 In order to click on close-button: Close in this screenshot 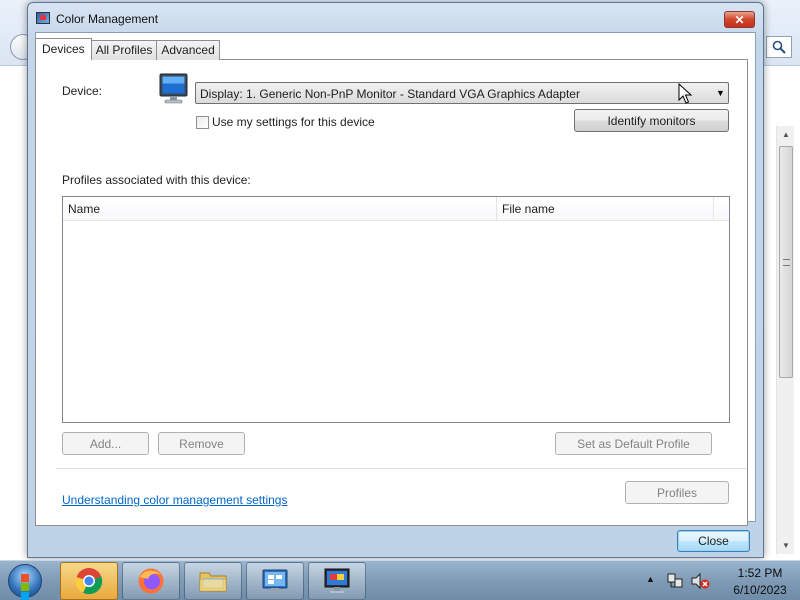, I will do `click(713, 541)`.